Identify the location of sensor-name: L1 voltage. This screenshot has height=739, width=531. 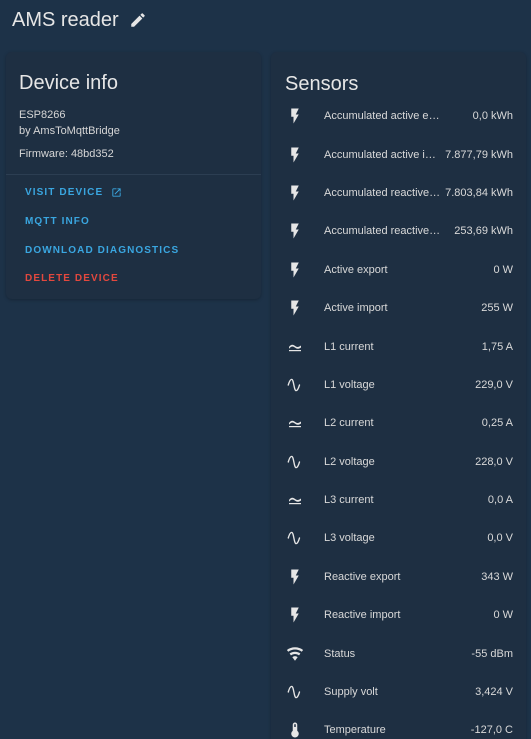
(349, 384).